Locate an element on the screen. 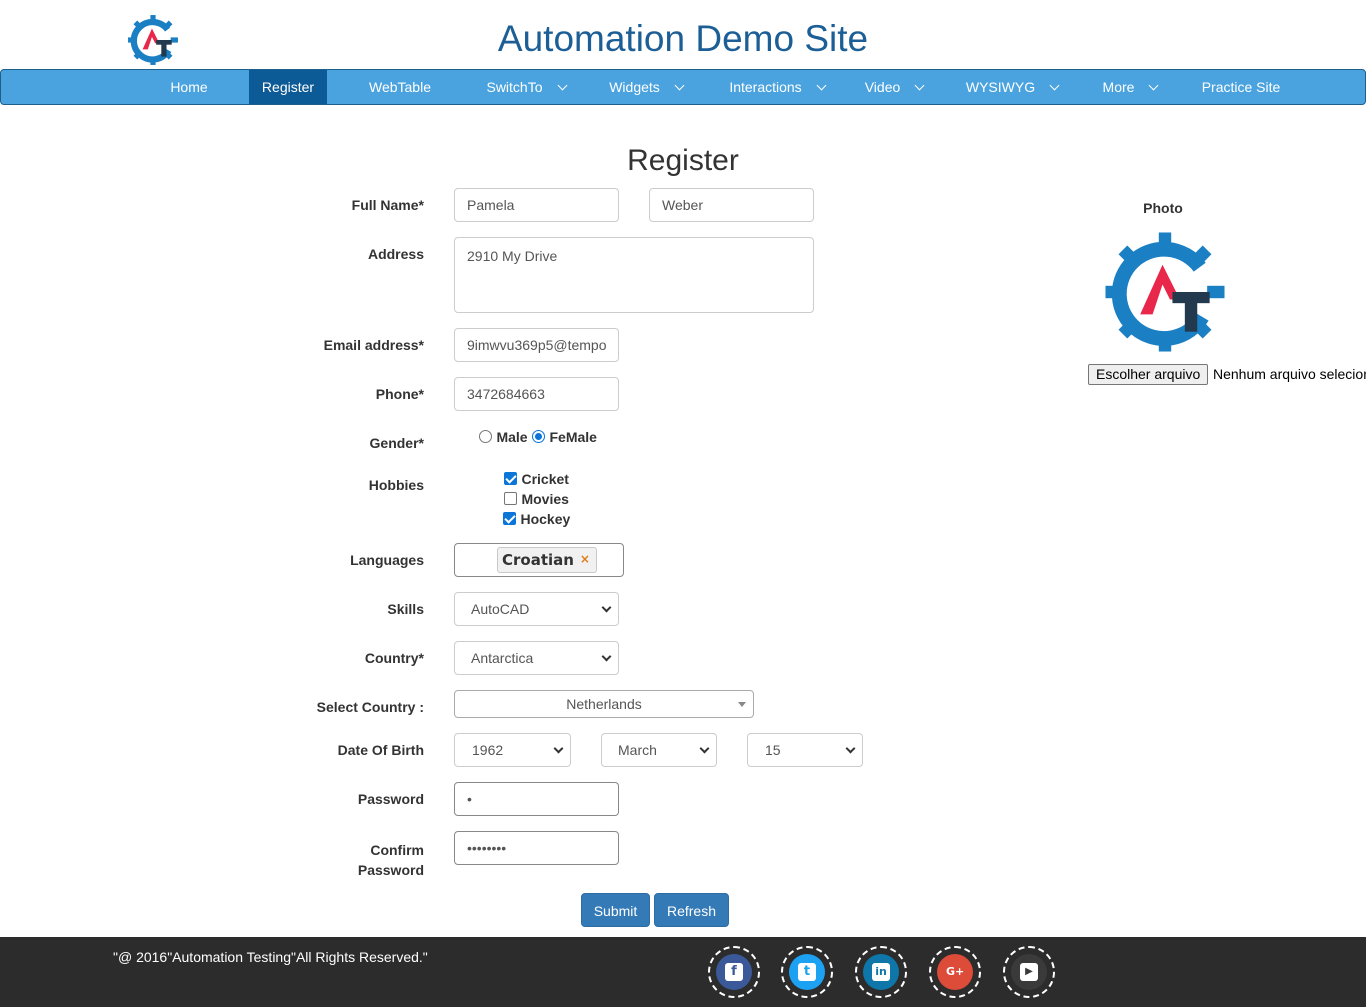  phone-input: 3472684663 is located at coordinates (536, 394).